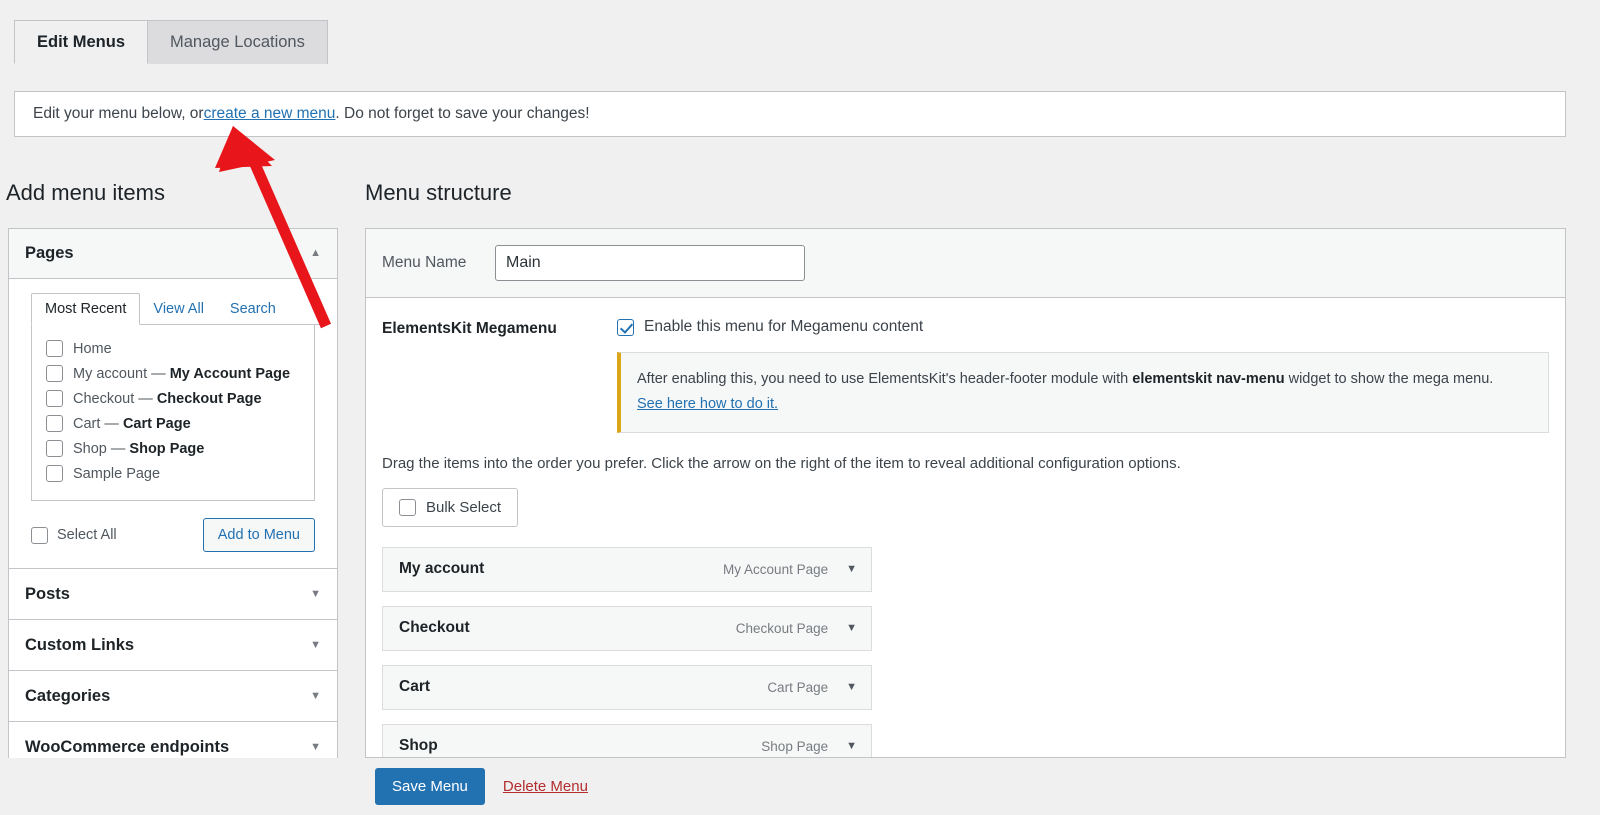  I want to click on categories-accordion-header: Categories ▼, so click(173, 696).